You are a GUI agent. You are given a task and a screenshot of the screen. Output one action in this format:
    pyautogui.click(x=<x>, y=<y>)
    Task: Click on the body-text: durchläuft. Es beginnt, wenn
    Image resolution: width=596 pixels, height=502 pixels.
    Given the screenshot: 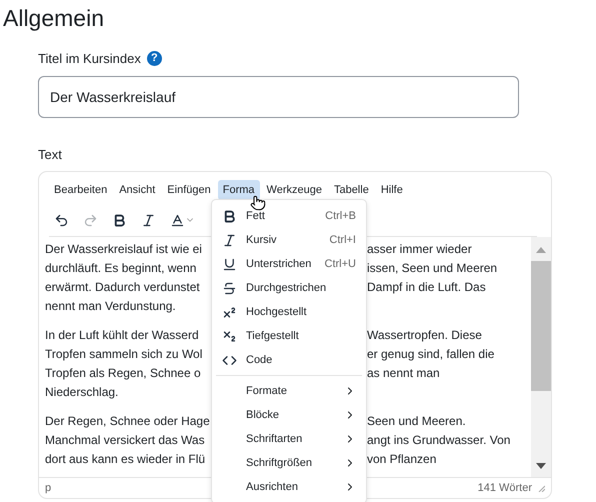 What is the action you would take?
    pyautogui.click(x=121, y=268)
    